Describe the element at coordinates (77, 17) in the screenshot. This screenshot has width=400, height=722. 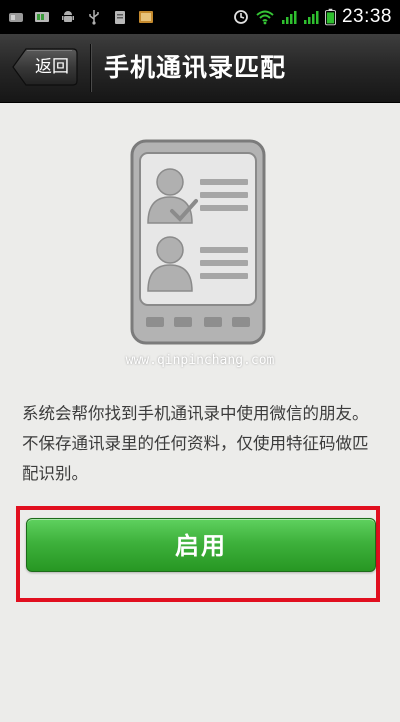
I see `status-notifications` at that location.